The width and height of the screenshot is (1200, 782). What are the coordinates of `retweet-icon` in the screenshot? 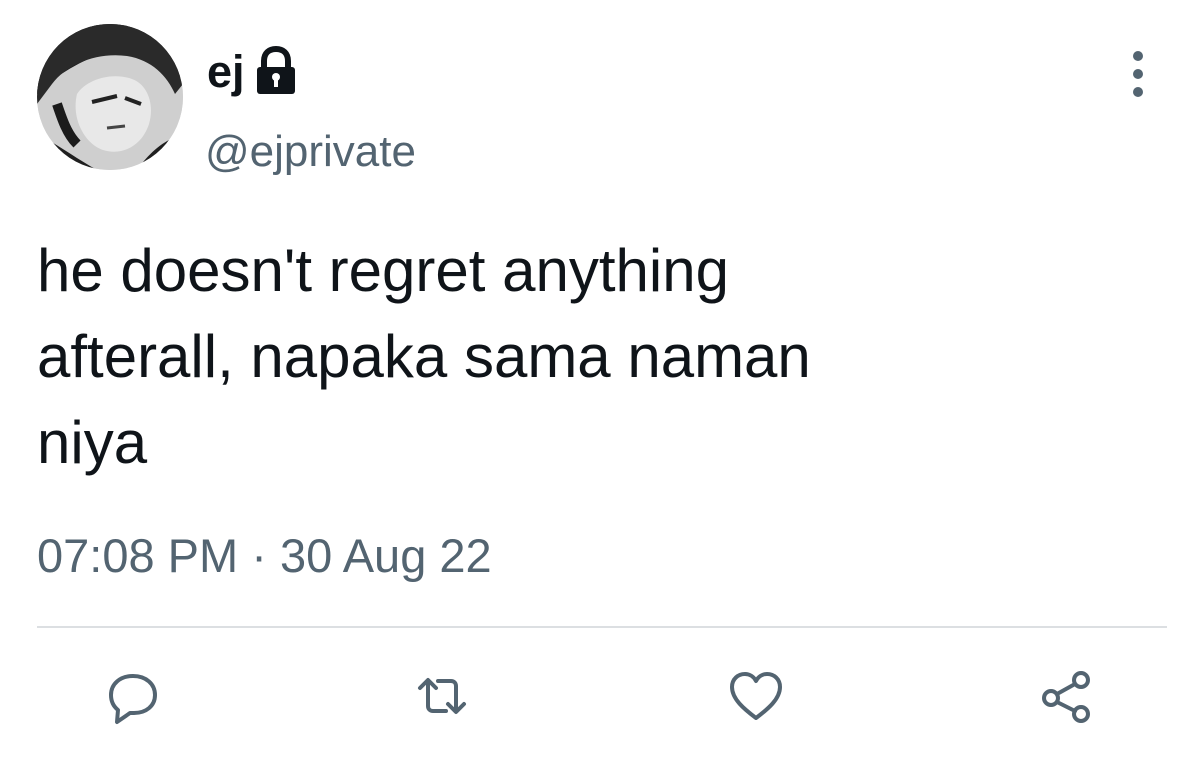 It's located at (442, 696).